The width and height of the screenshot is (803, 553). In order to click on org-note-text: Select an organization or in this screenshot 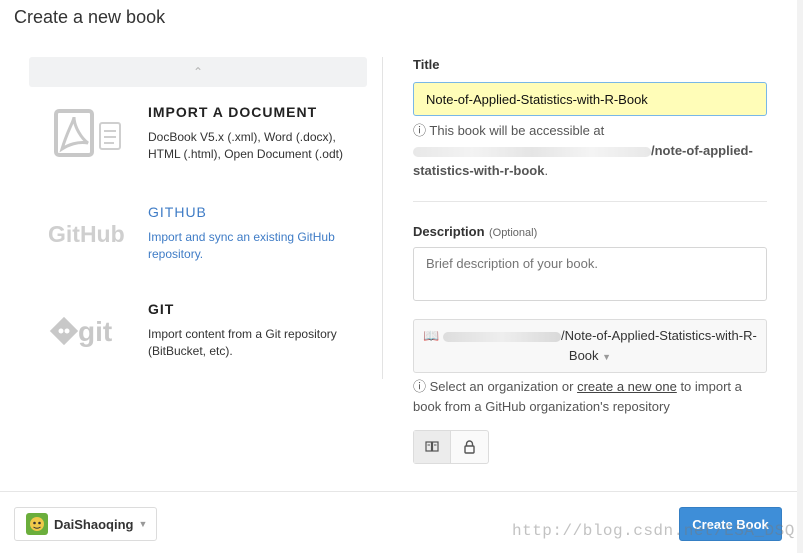, I will do `click(501, 386)`.